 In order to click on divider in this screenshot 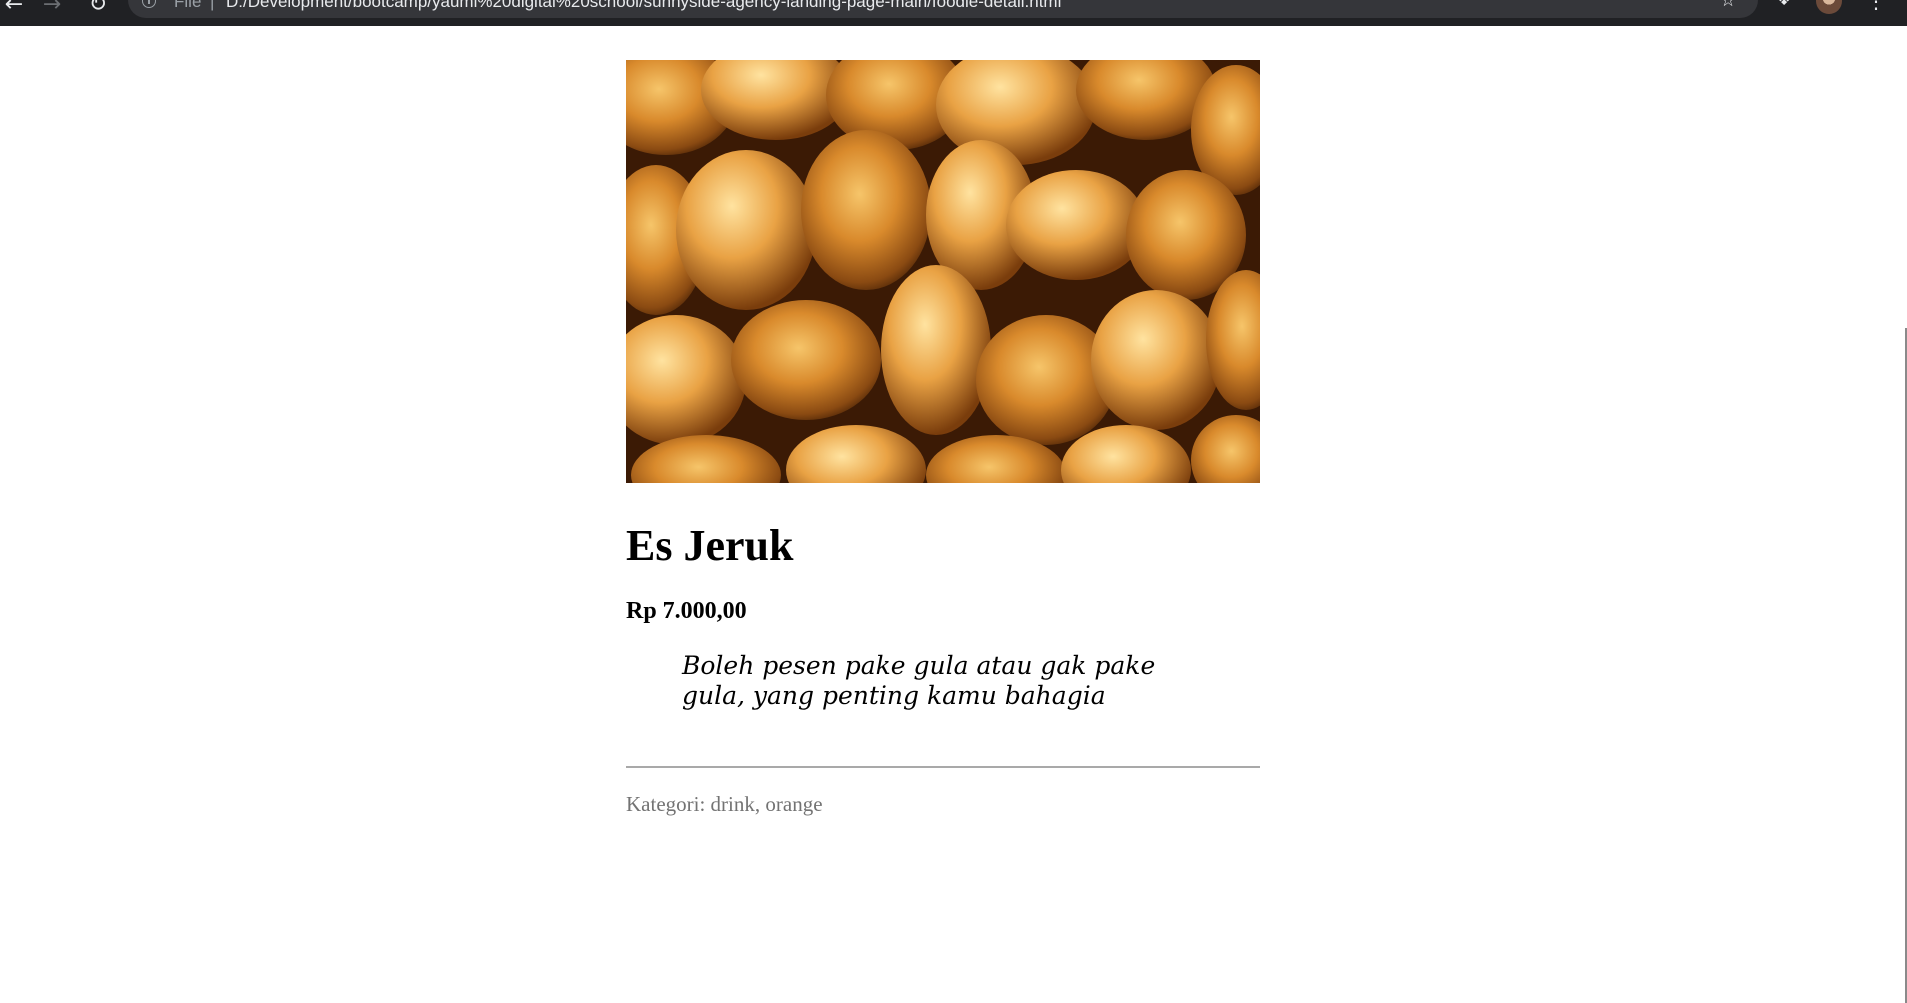, I will do `click(943, 767)`.